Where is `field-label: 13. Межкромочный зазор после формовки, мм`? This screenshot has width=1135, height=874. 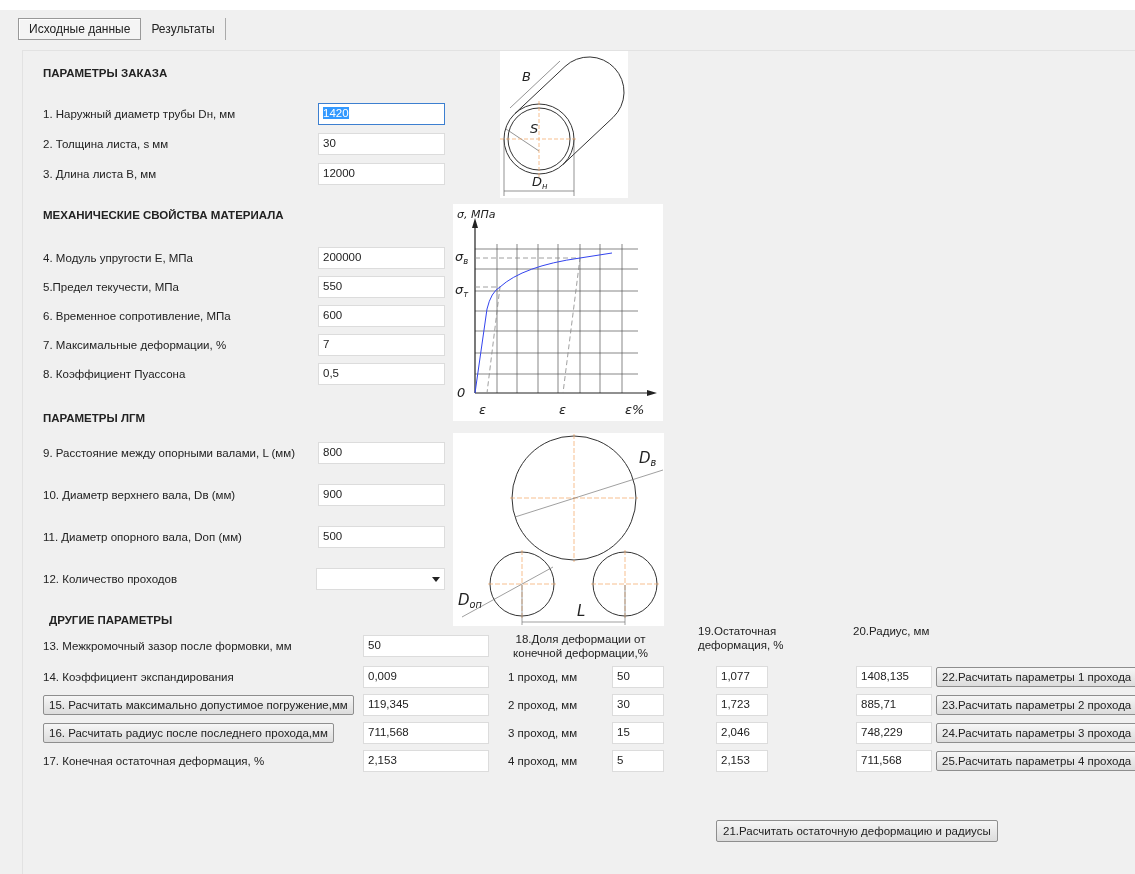
field-label: 13. Межкромочный зазор после формовки, мм is located at coordinates (168, 646).